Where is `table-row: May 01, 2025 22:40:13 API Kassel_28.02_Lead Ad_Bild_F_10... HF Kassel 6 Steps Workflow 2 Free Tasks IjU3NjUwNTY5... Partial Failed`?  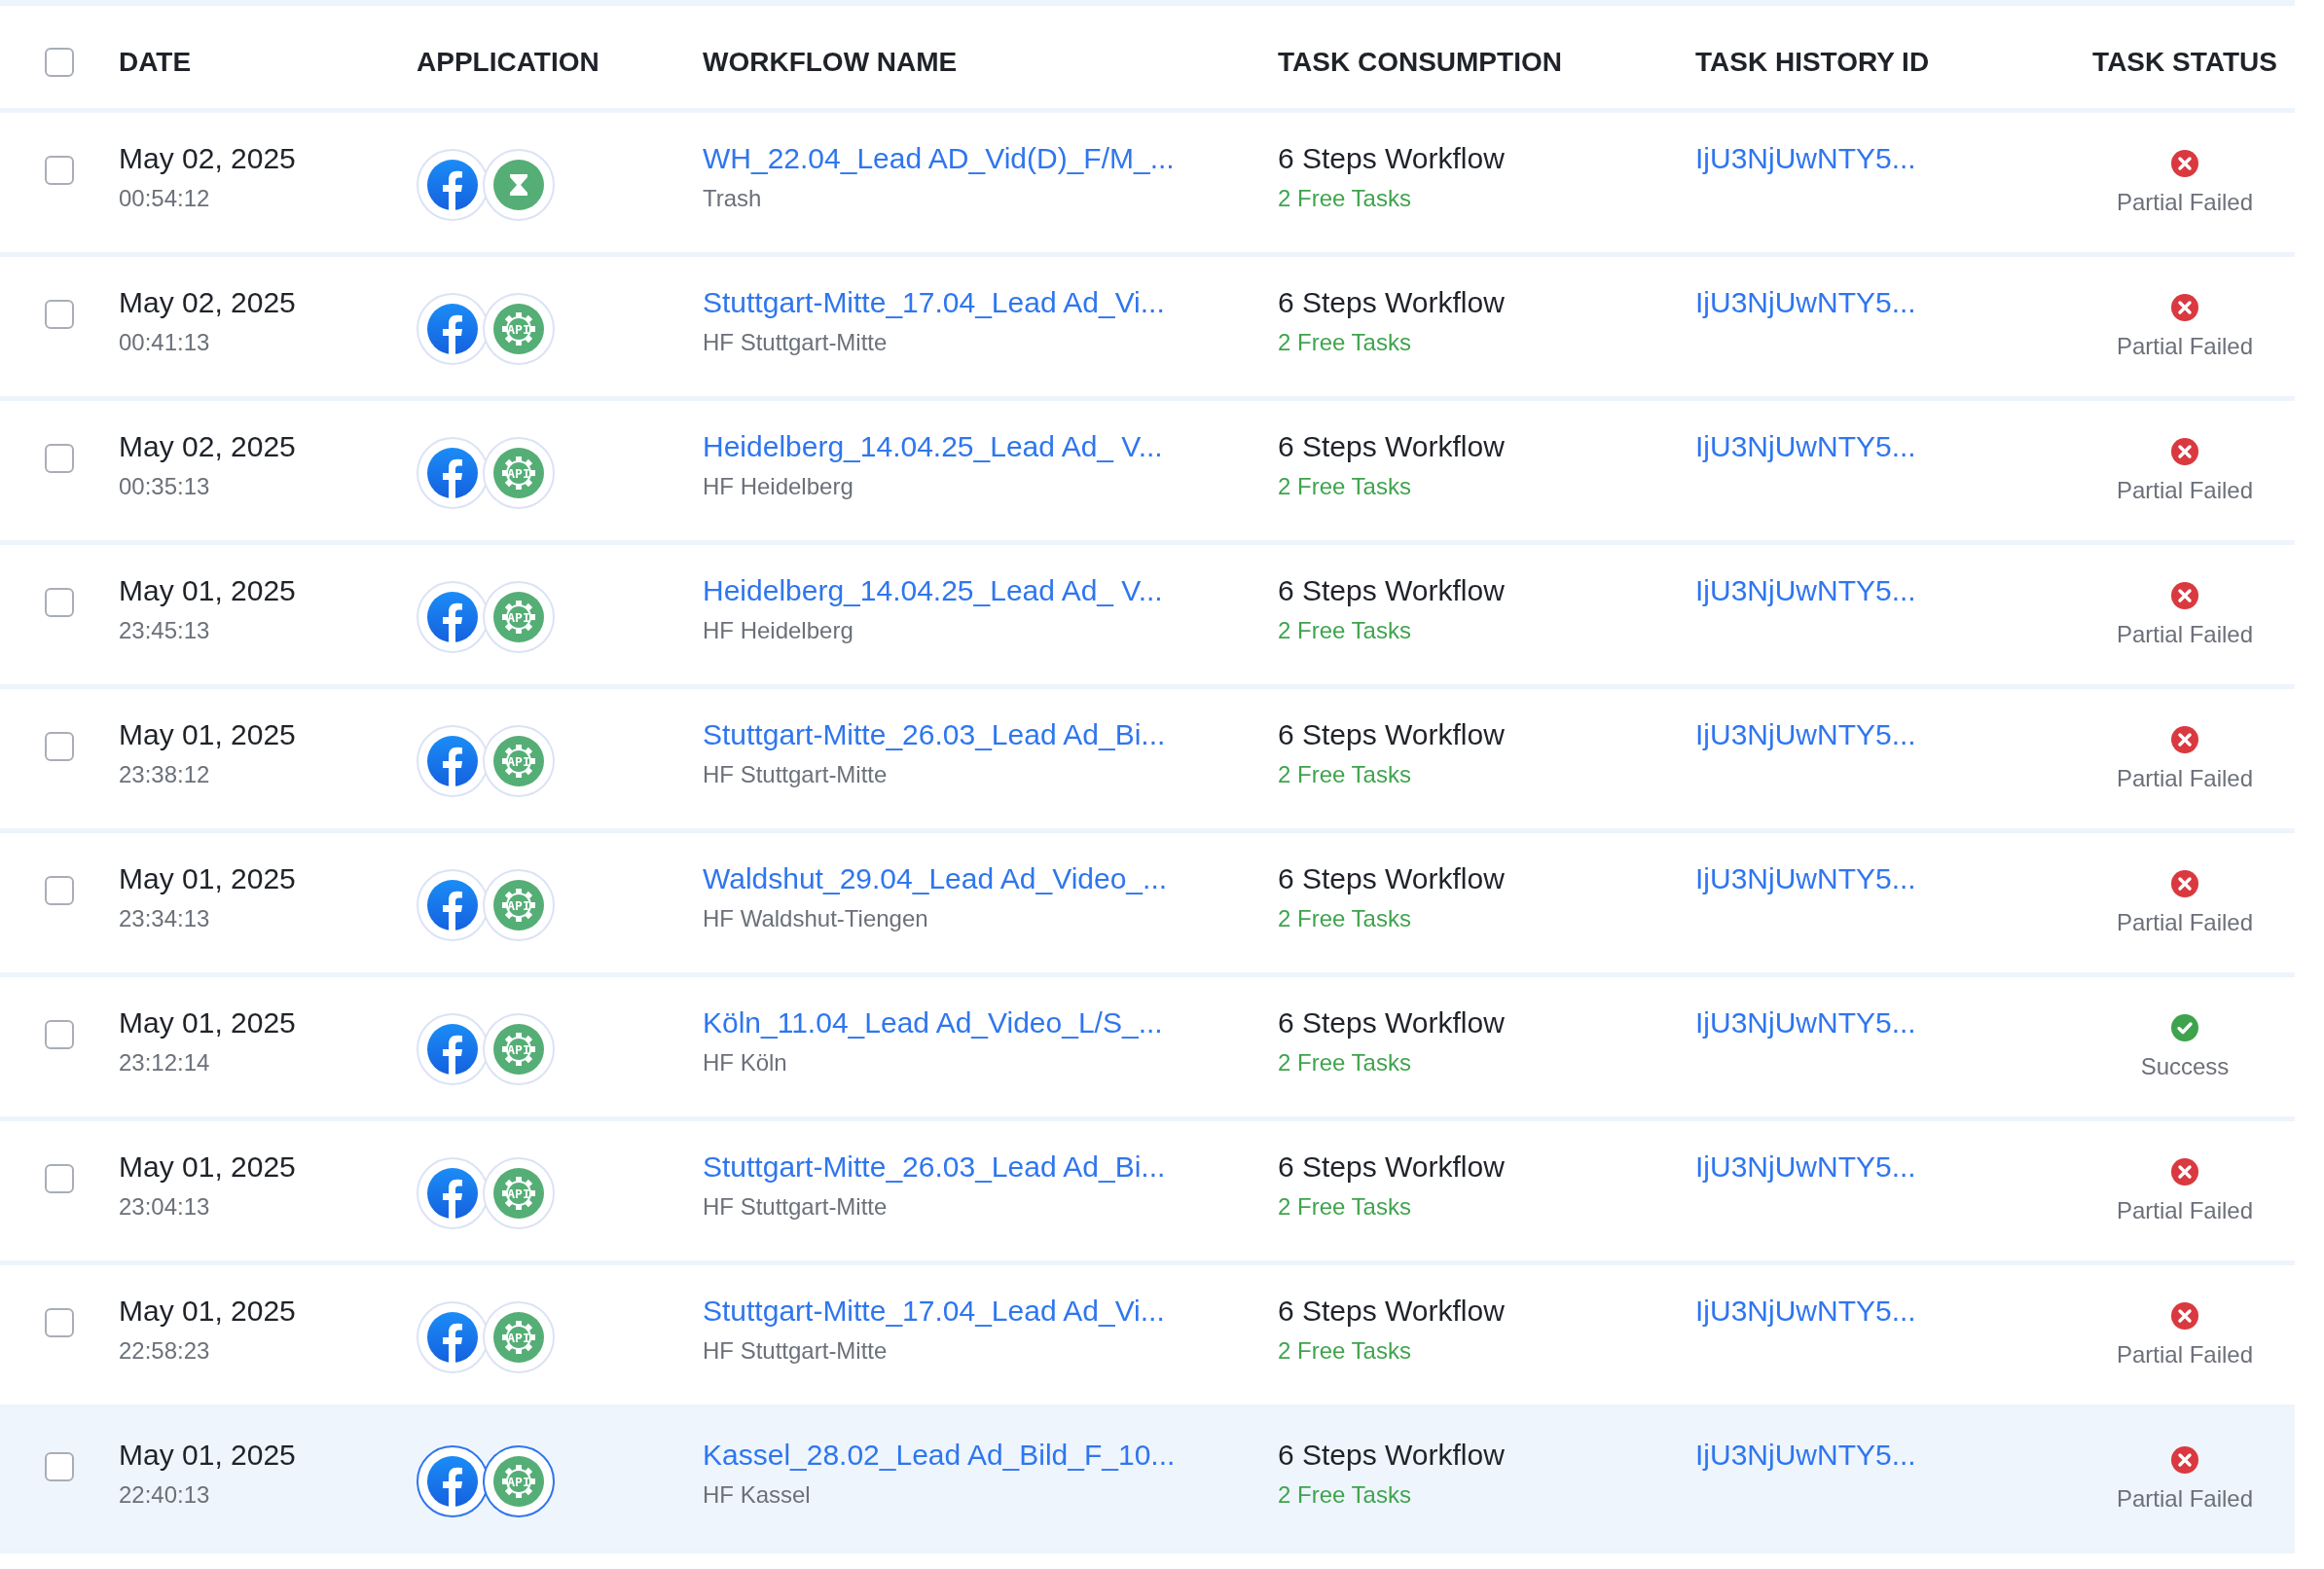
table-row: May 01, 2025 22:40:13 API Kassel_28.02_Lead Ad_Bild_F_10... HF Kassel 6 Steps Workflow 2 Free Tasks IjU3NjUwNTY5... Partial Failed is located at coordinates (1147, 1481).